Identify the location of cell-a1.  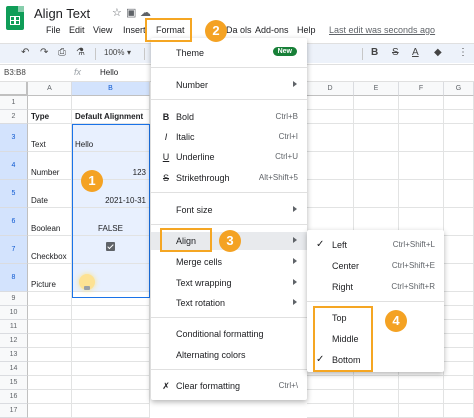
(50, 103).